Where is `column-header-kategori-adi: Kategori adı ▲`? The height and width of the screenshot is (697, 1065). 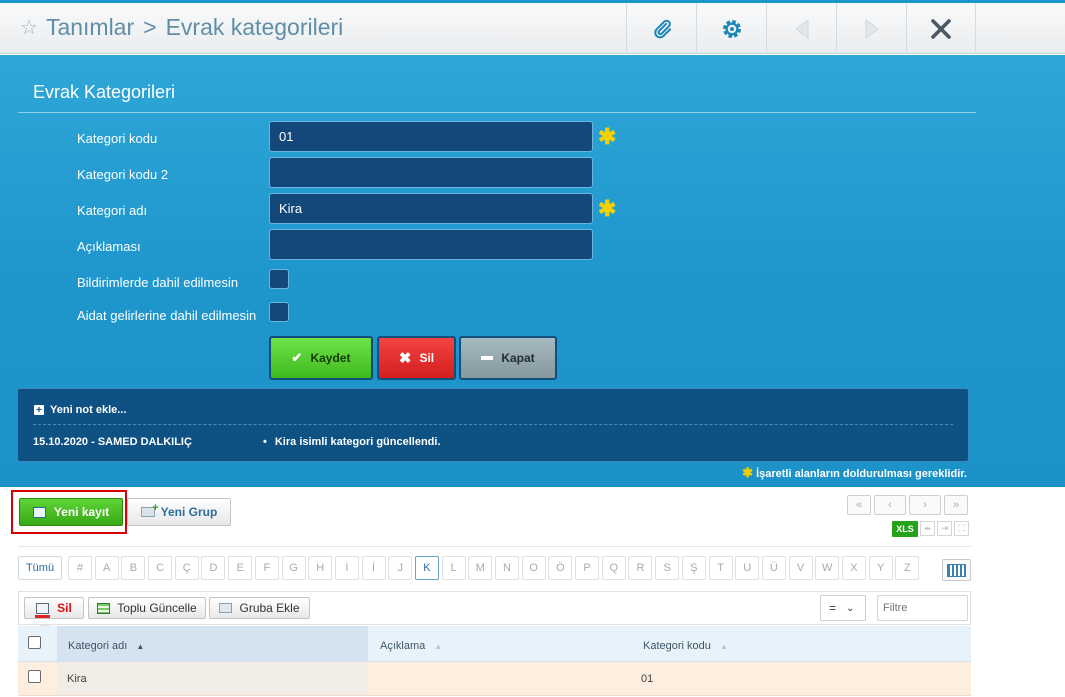 column-header-kategori-adi: Kategori adı ▲ is located at coordinates (106, 646).